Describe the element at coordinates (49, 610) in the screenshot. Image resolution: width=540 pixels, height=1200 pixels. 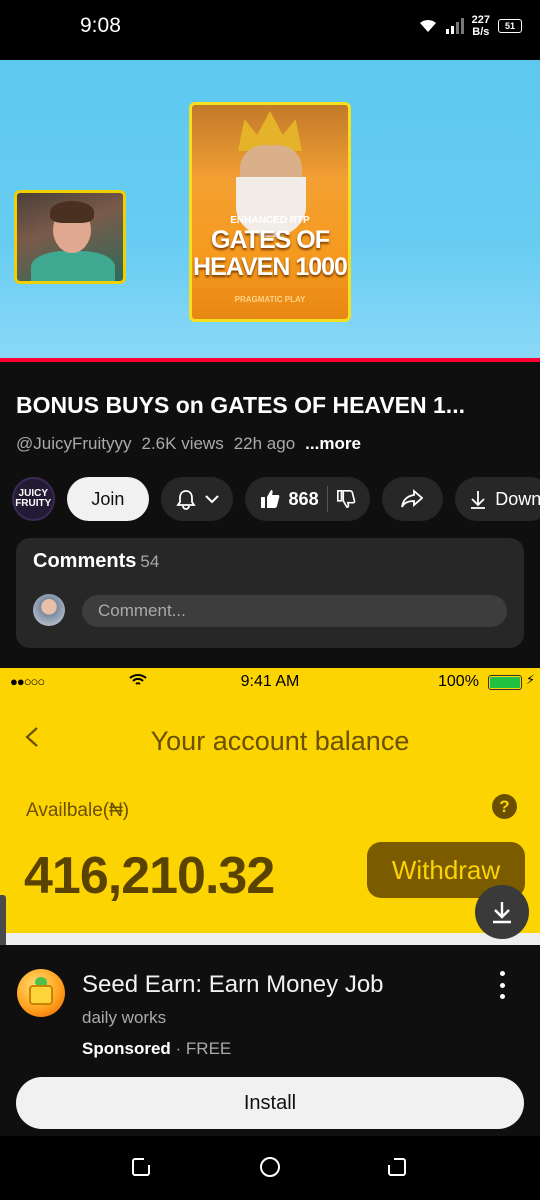
I see `user-avatar` at that location.